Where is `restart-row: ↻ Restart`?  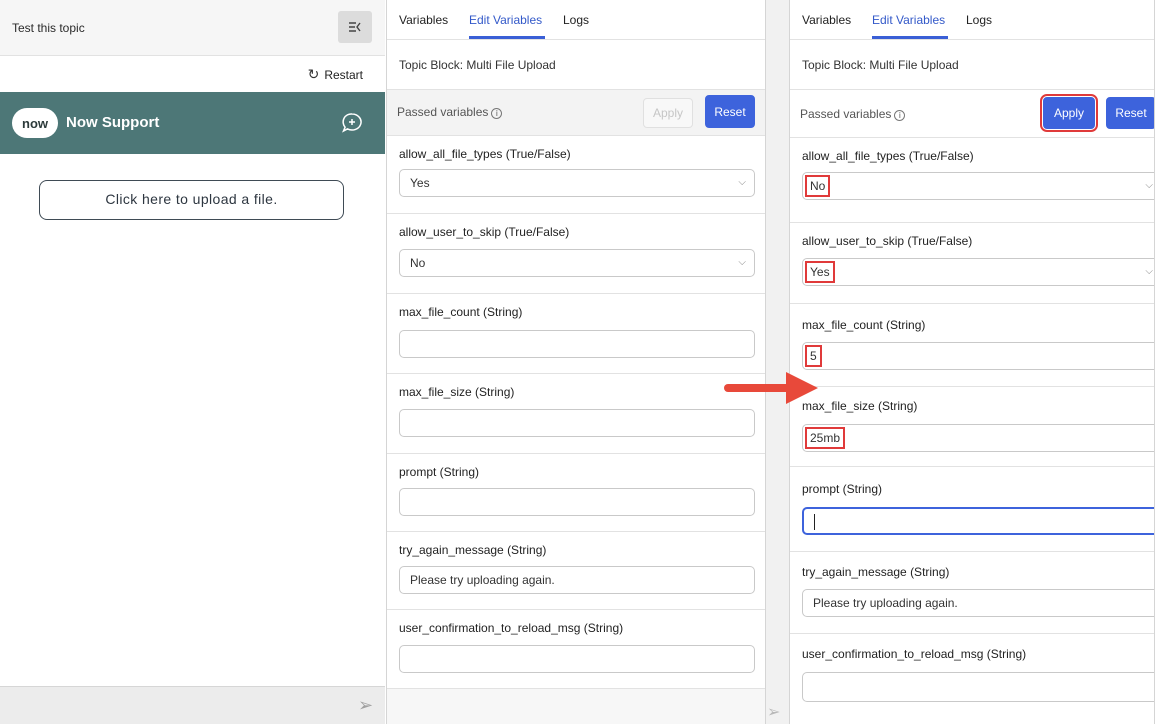 restart-row: ↻ Restart is located at coordinates (192, 74).